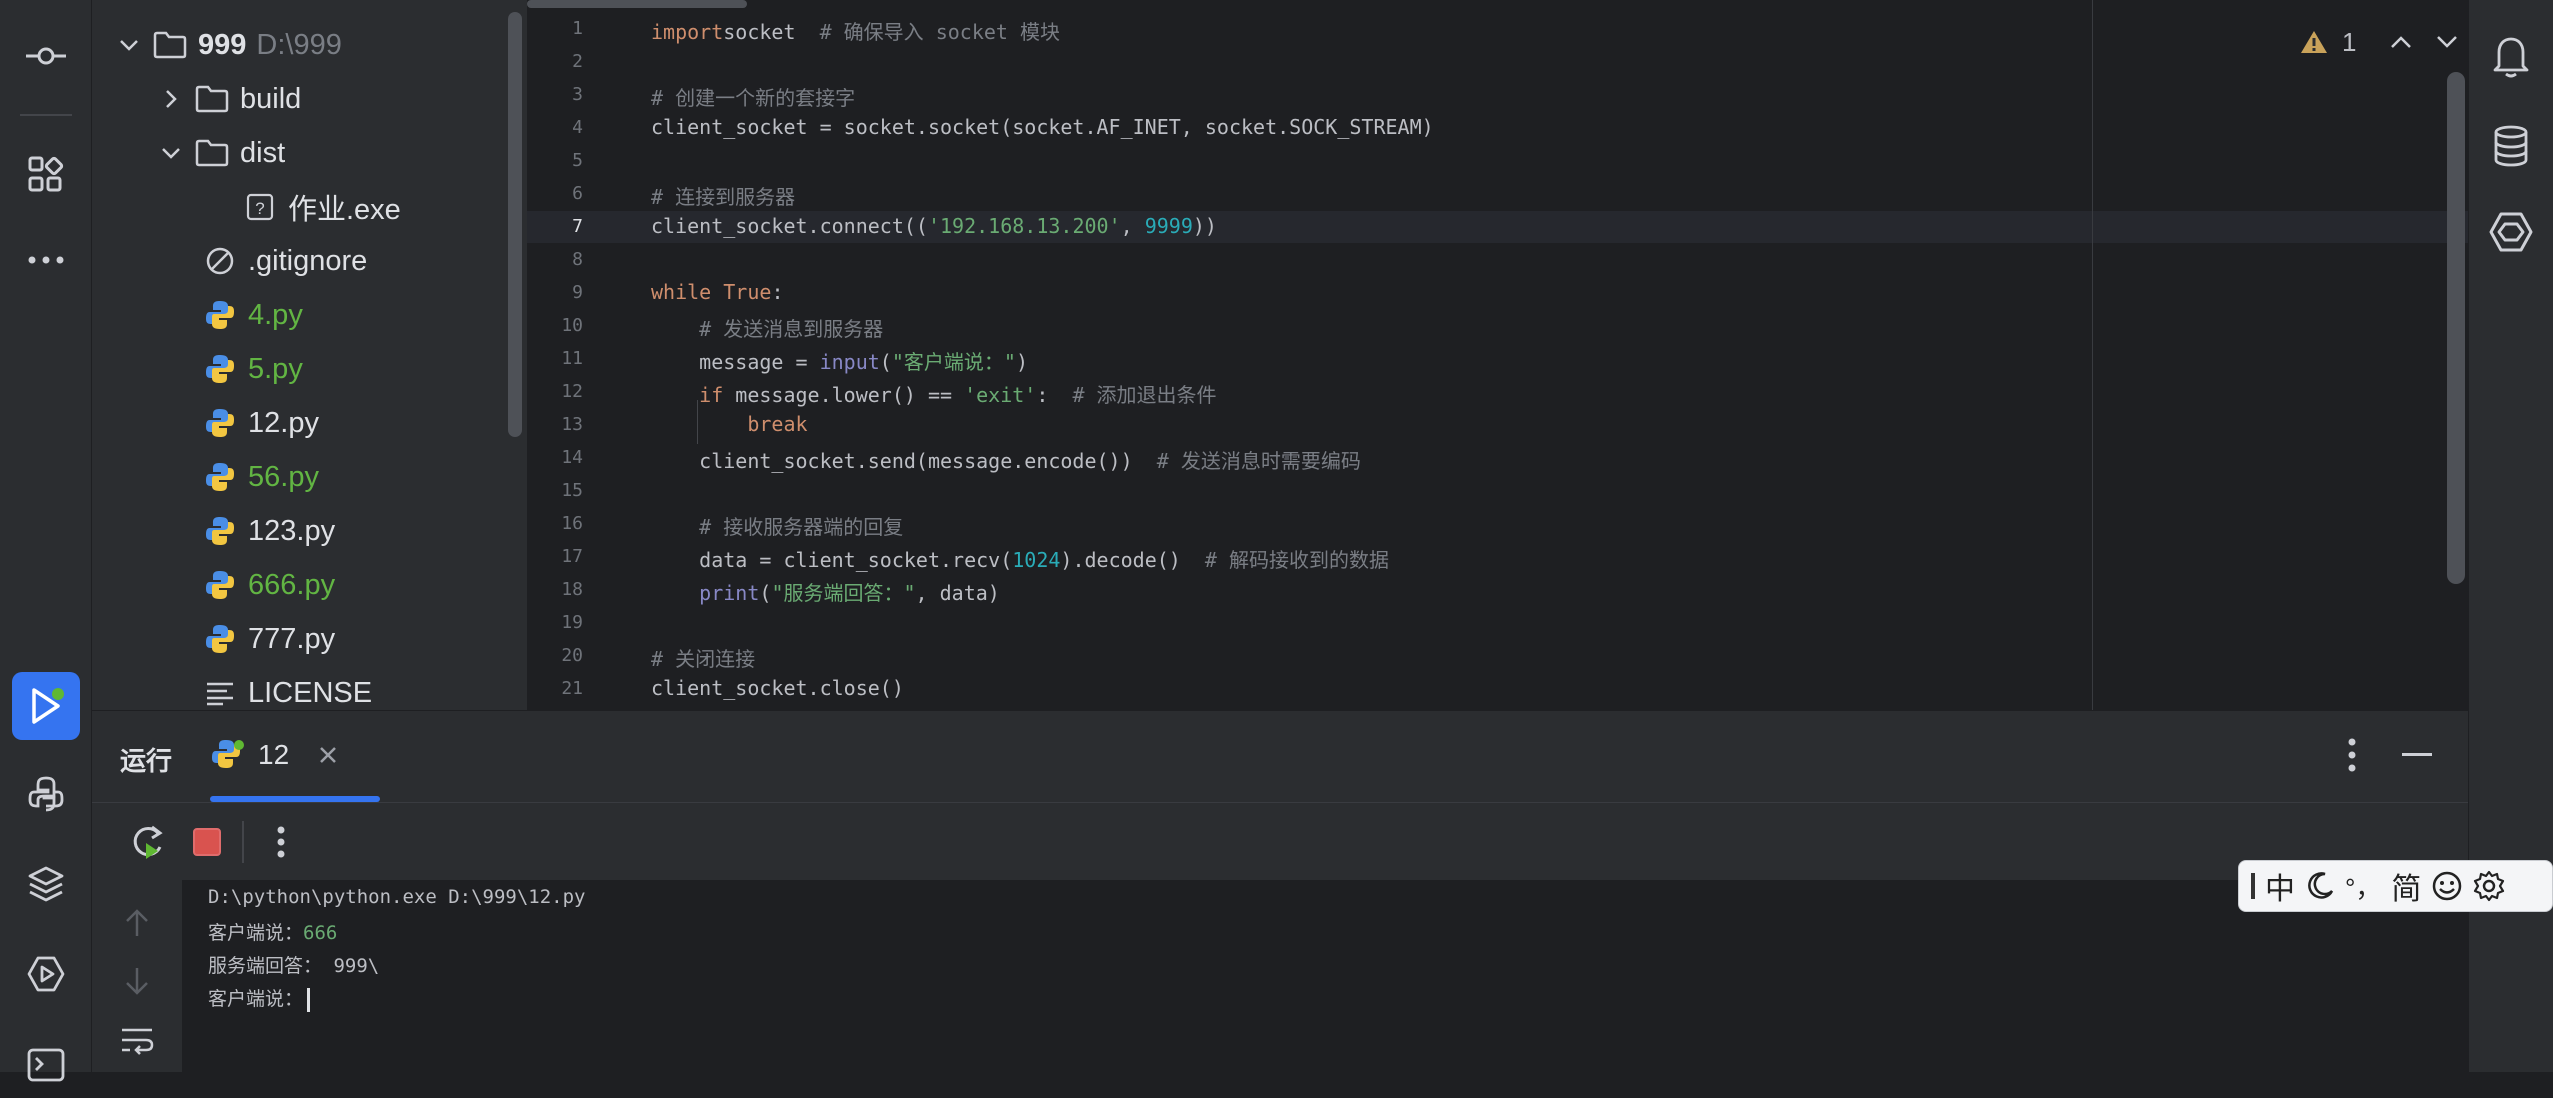  Describe the element at coordinates (281, 842) in the screenshot. I see `more-actions-icon` at that location.